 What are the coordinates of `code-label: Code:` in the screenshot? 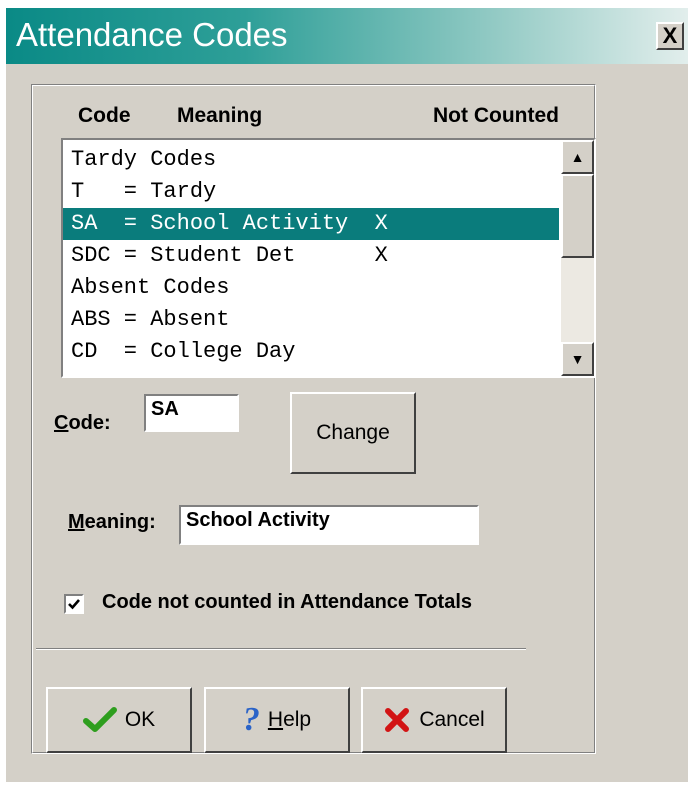 It's located at (82, 423).